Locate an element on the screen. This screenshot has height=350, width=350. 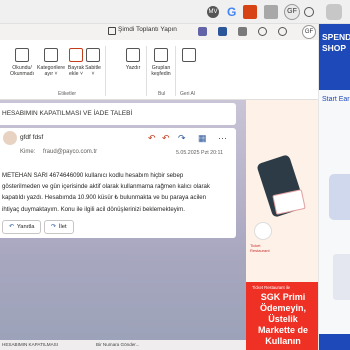
reply-all-icon: ↶ is located at coordinates (166, 138).